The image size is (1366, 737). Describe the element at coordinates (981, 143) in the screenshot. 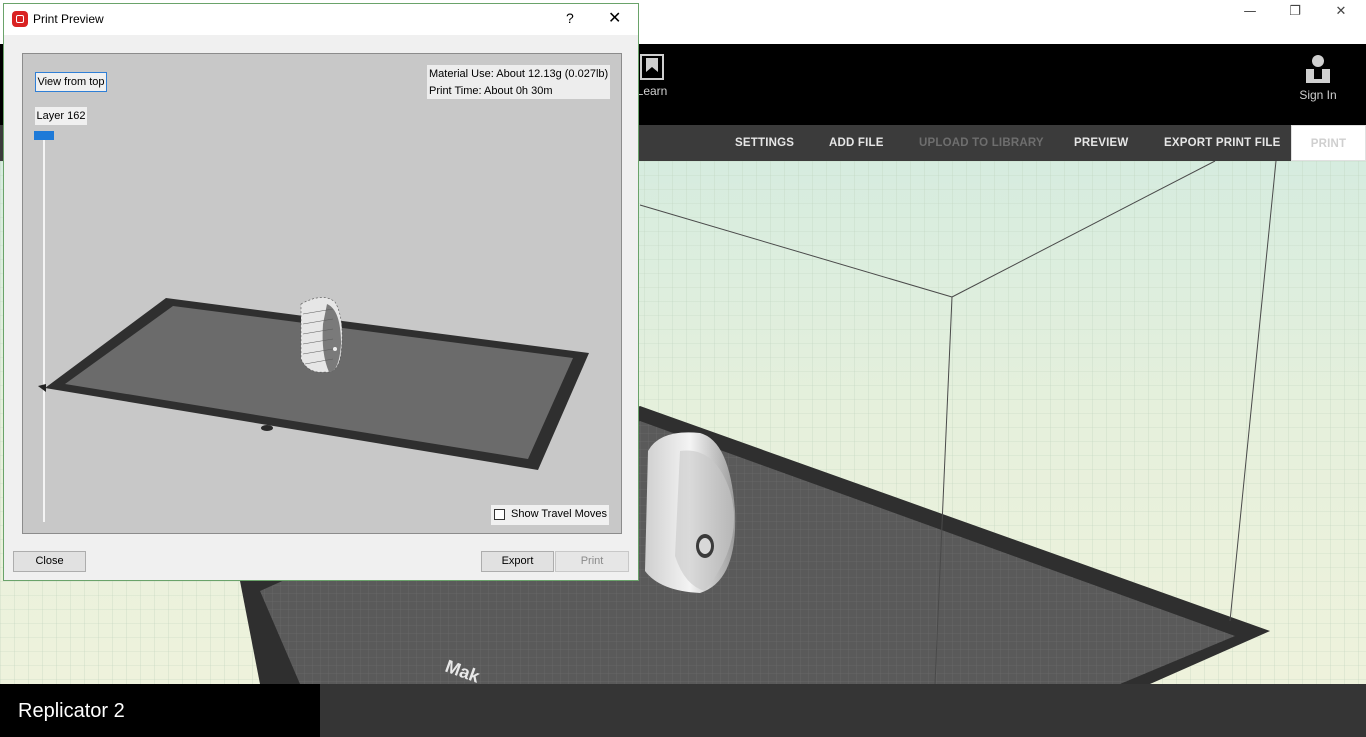

I see `upload-to-library-button: UPLOAD TO LIBRARY` at that location.